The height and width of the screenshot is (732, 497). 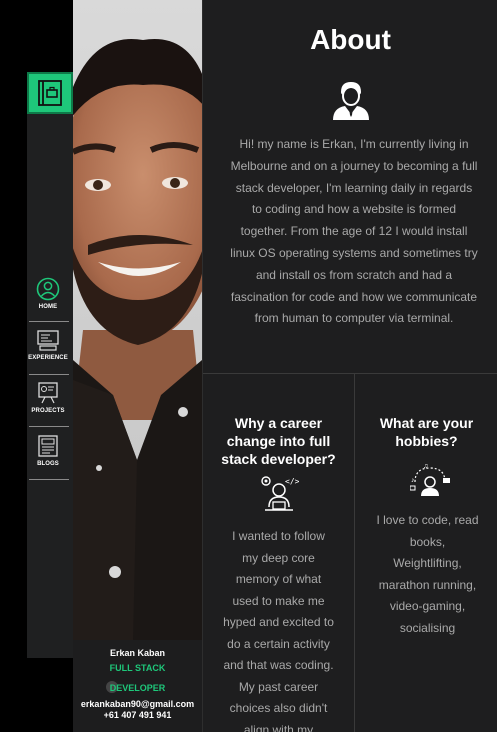 What do you see at coordinates (137, 653) in the screenshot?
I see `profile-name: Erkan Kaban` at bounding box center [137, 653].